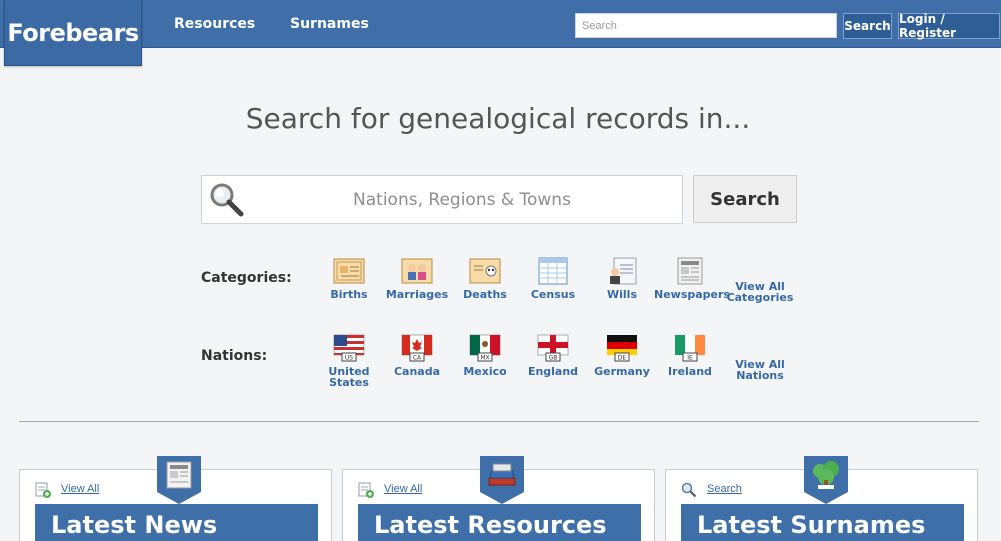  I want to click on nation-line: States, so click(349, 382).